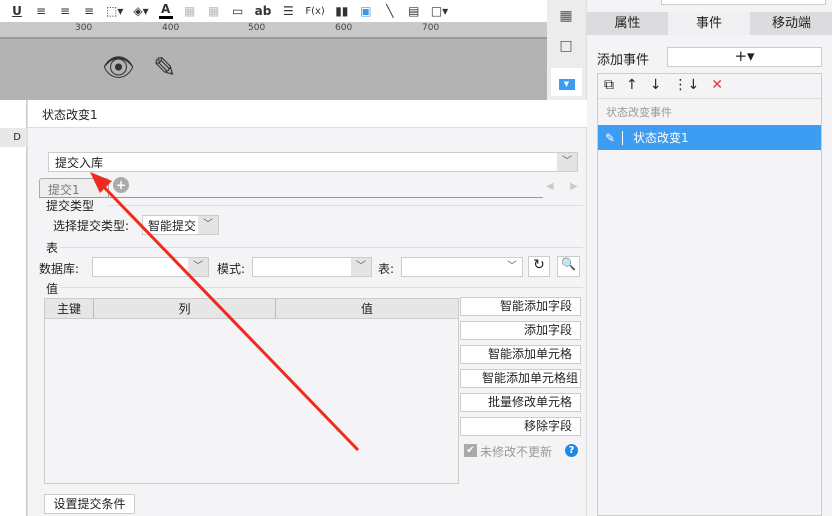 This screenshot has height=516, width=832. What do you see at coordinates (520, 306) in the screenshot?
I see `smart-add-field-button: 智能添加字段` at bounding box center [520, 306].